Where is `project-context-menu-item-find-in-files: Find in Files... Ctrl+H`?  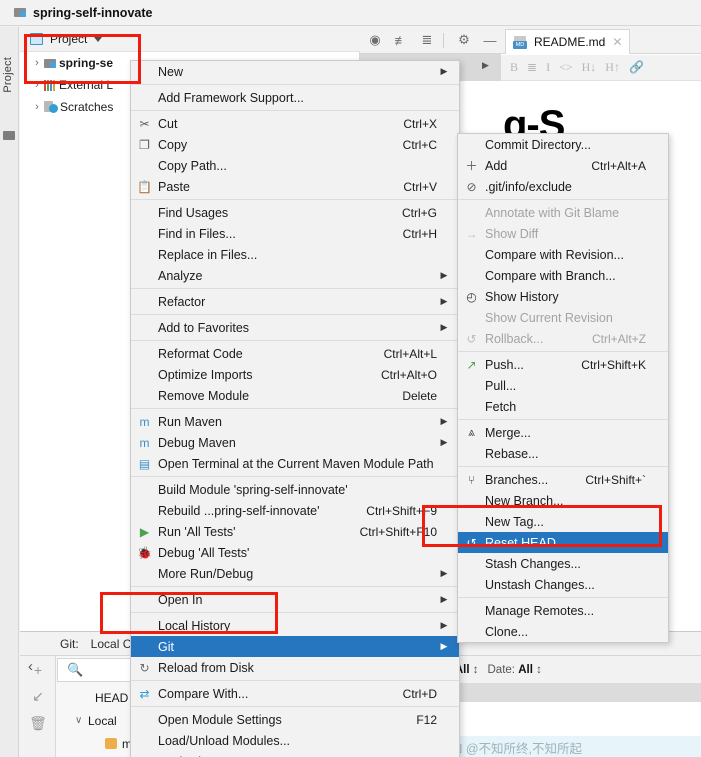
project-context-menu-item-find-in-files: Find in Files... Ctrl+H is located at coordinates (295, 233).